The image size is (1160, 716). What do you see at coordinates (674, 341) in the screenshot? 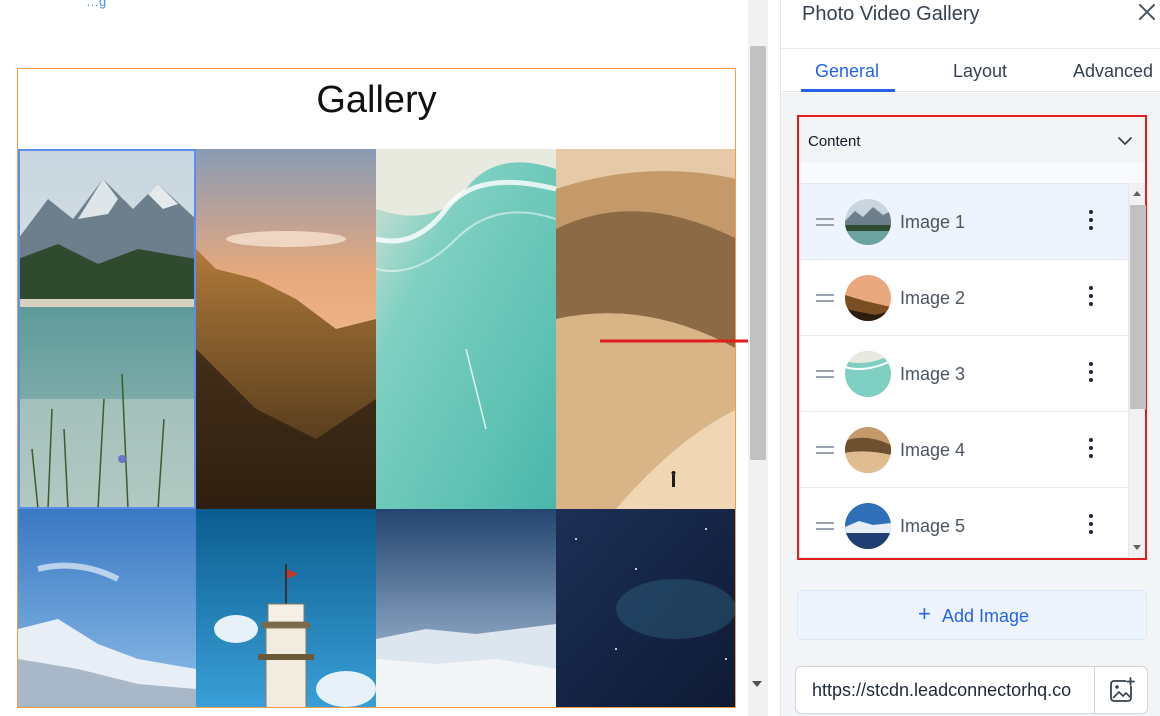
I see `annotation-arrow` at bounding box center [674, 341].